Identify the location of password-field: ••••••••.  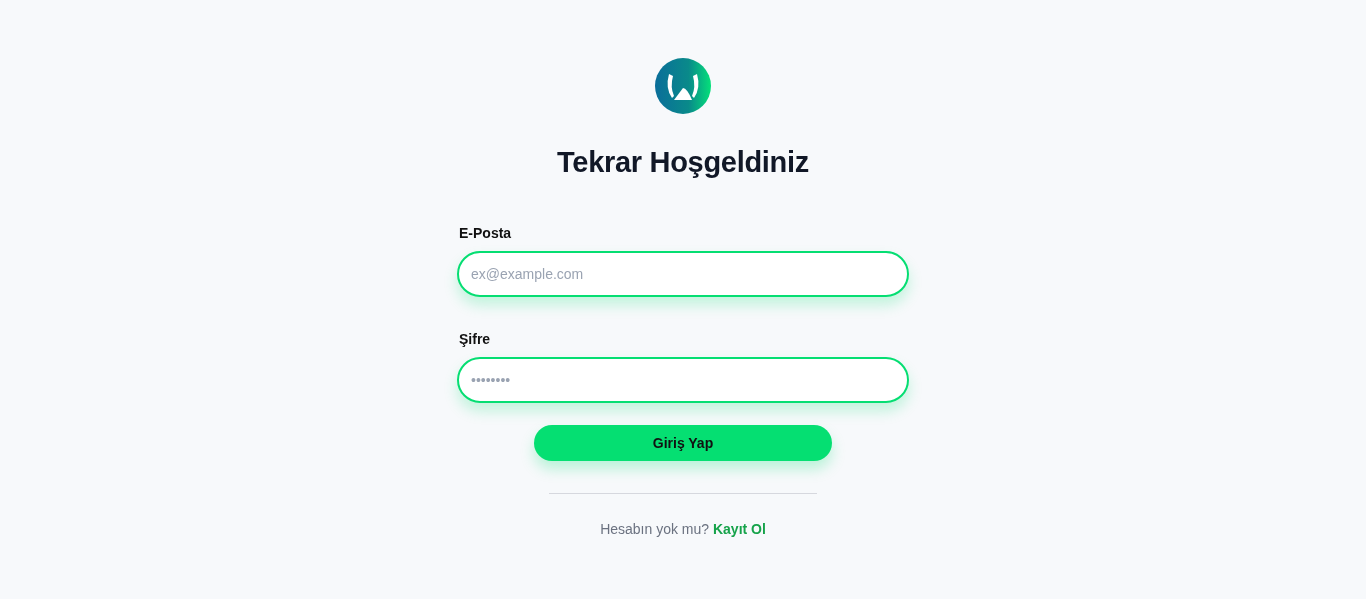
(683, 380).